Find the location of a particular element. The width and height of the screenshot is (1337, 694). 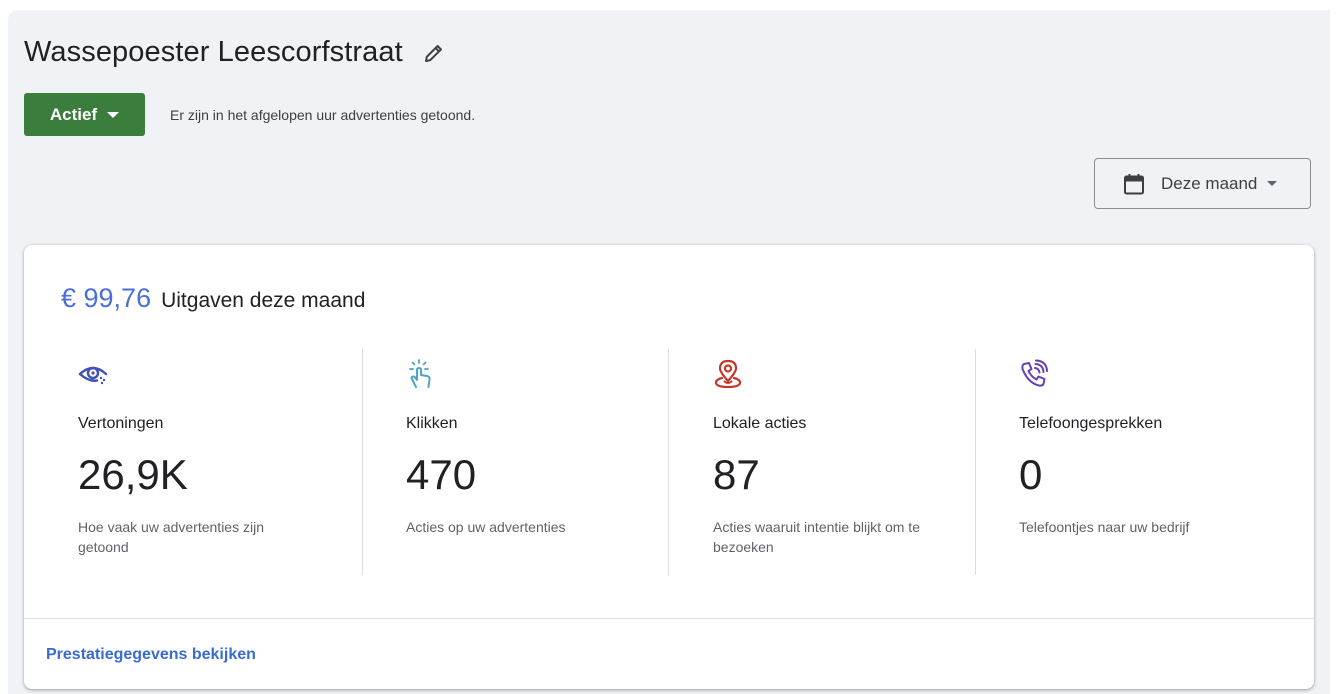

header: Wassepoester Leescorfstraat is located at coordinates (235, 52).